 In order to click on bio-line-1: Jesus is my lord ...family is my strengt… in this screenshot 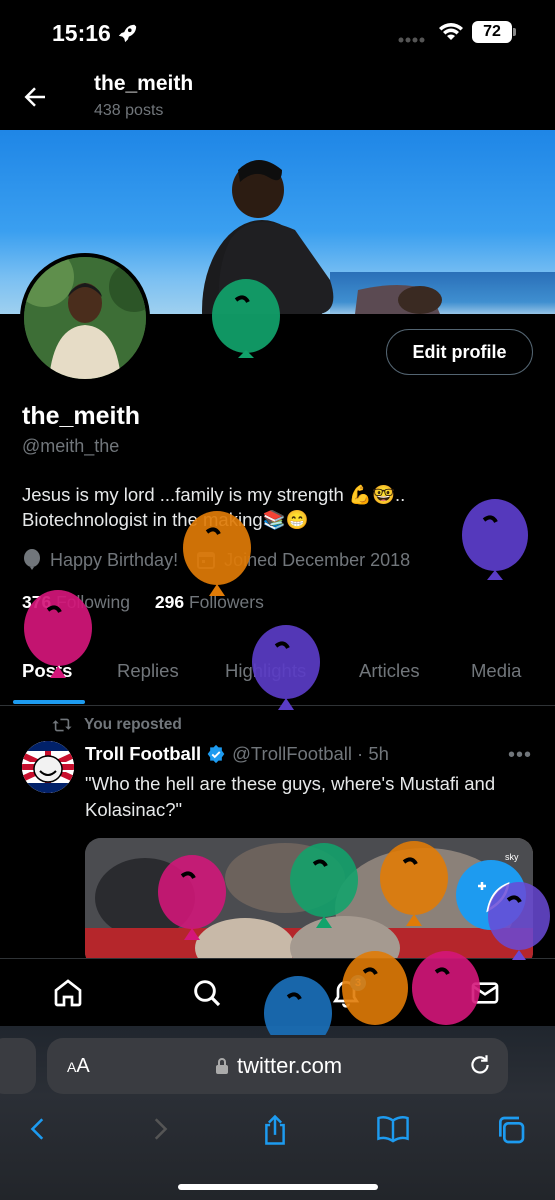, I will do `click(214, 494)`.